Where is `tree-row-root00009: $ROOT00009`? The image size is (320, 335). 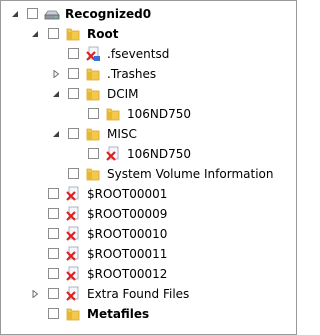 tree-row-root00009: $ROOT00009 is located at coordinates (148, 214).